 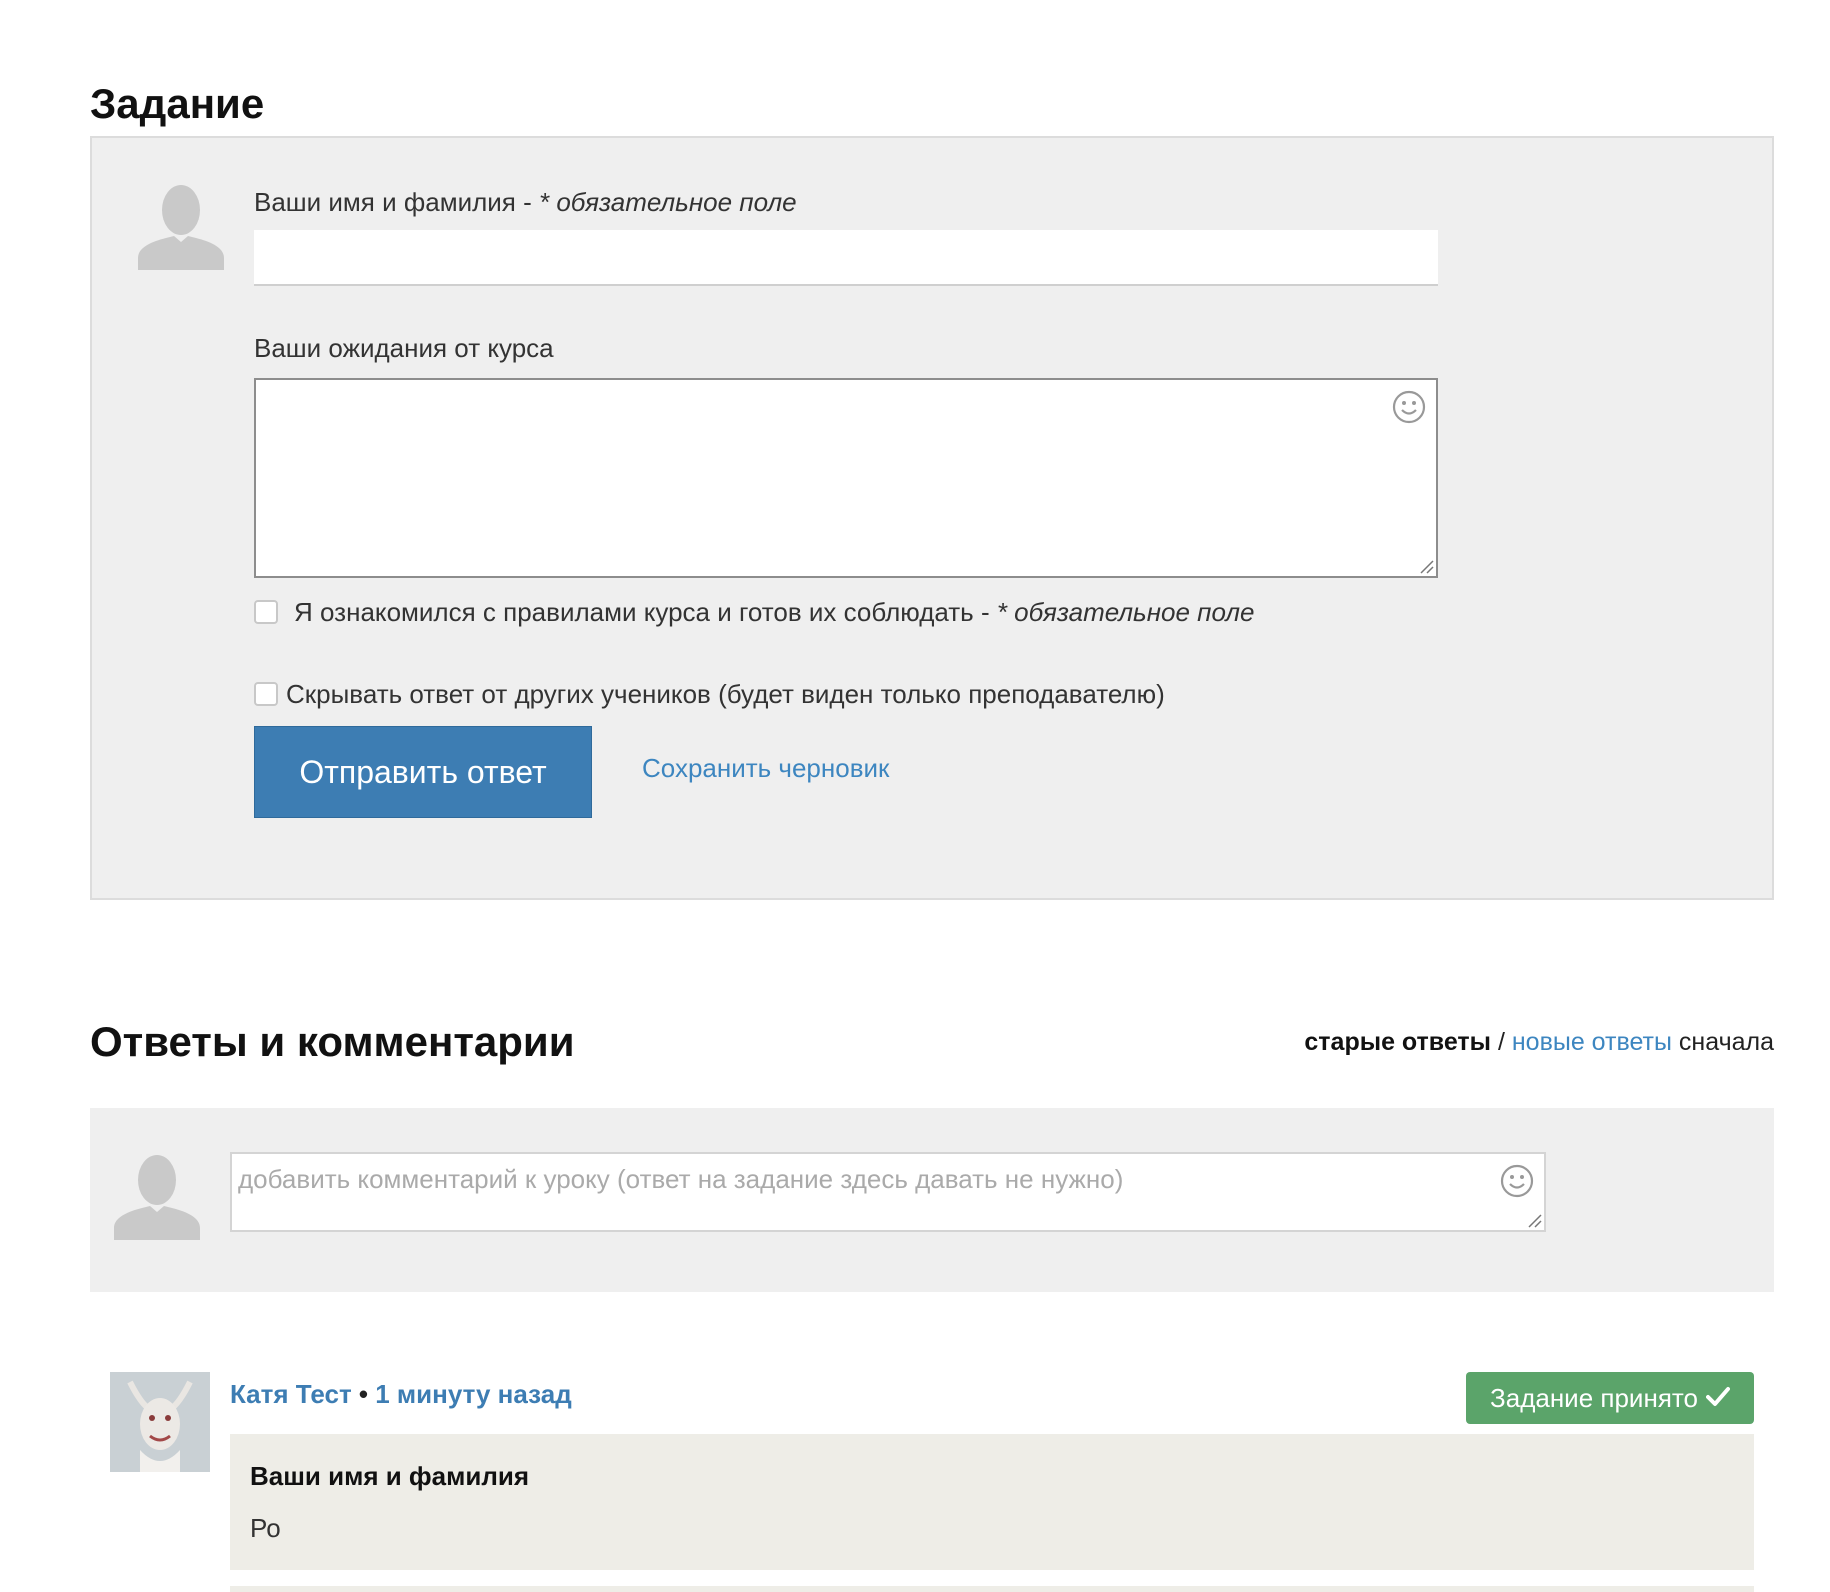 I want to click on task-heading: Задание, so click(x=177, y=103).